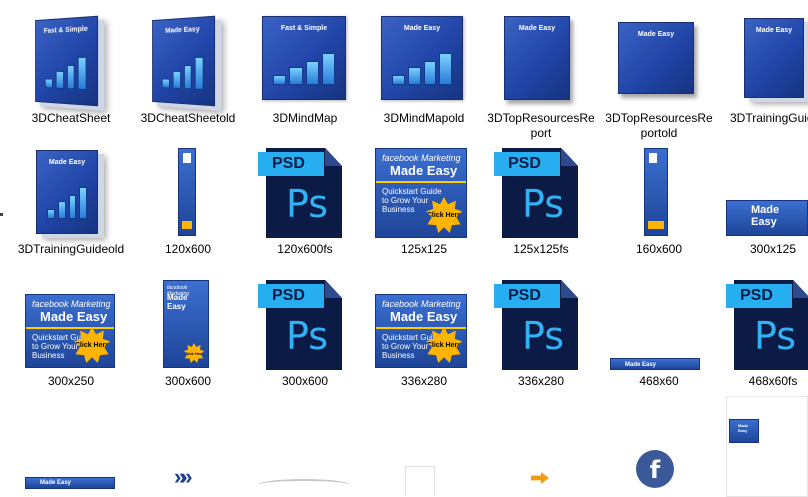 This screenshot has height=497, width=808. I want to click on file-item: Made Easy 3DTopResourcesReport, so click(541, 76).